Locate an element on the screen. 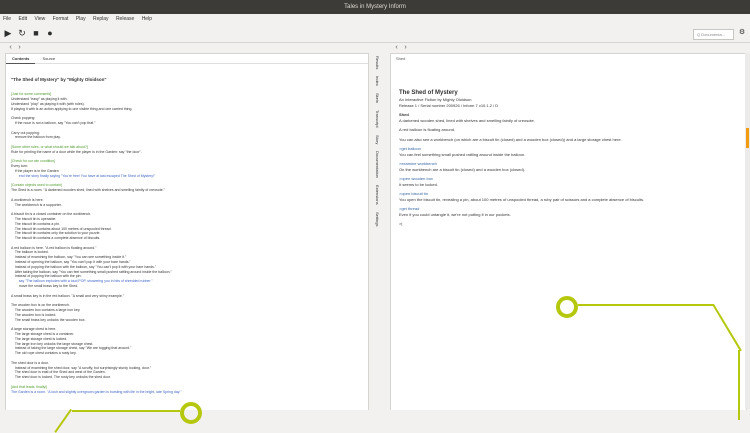 The width and height of the screenshot is (750, 433). tab-contents: Contents is located at coordinates (21, 59).